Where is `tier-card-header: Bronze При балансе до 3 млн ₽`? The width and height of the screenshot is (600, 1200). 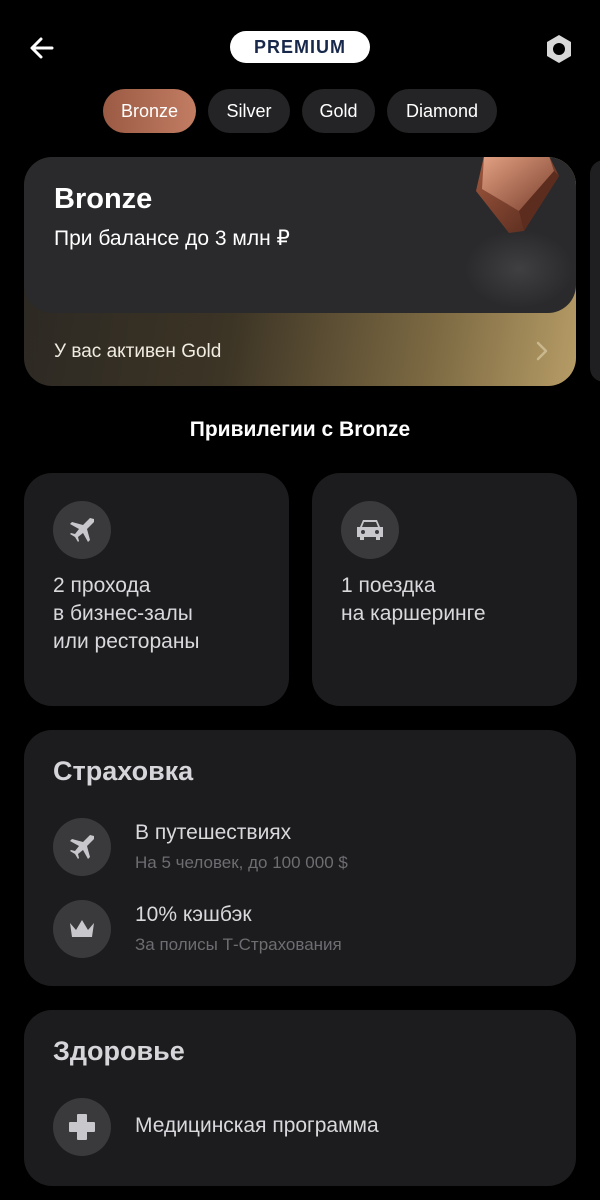
tier-card-header: Bronze При балансе до 3 млн ₽ is located at coordinates (300, 235).